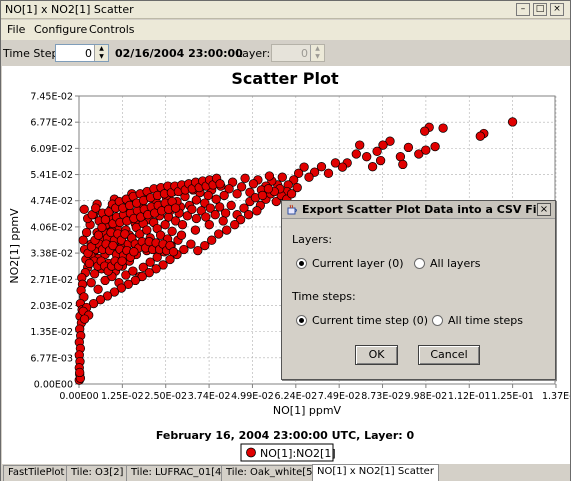 This screenshot has height=481, width=571. Describe the element at coordinates (33, 53) in the screenshot. I see `time-step-label: Time Step:` at that location.